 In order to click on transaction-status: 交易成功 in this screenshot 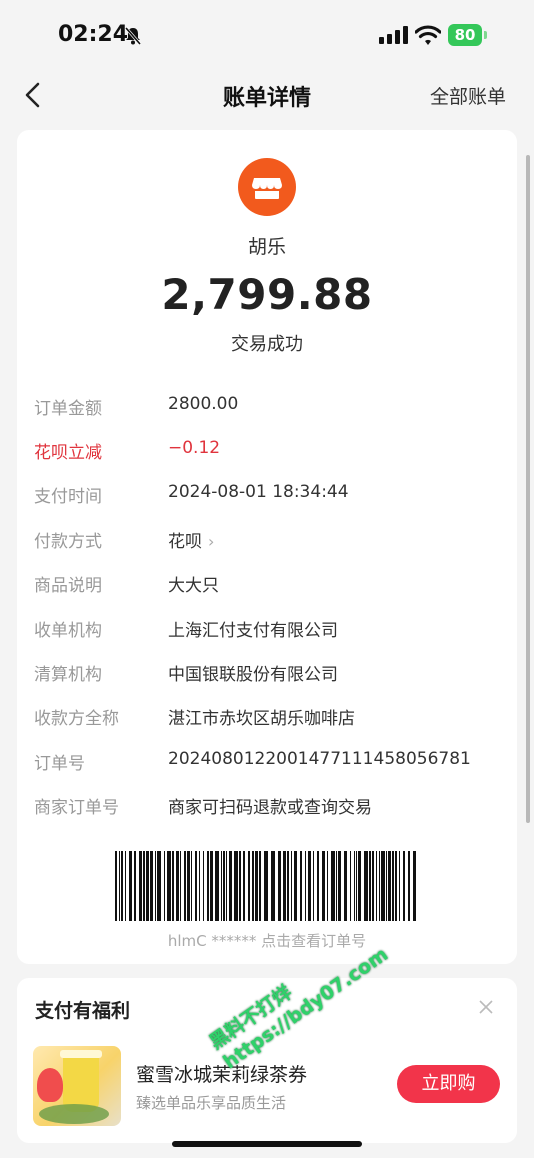, I will do `click(267, 344)`.